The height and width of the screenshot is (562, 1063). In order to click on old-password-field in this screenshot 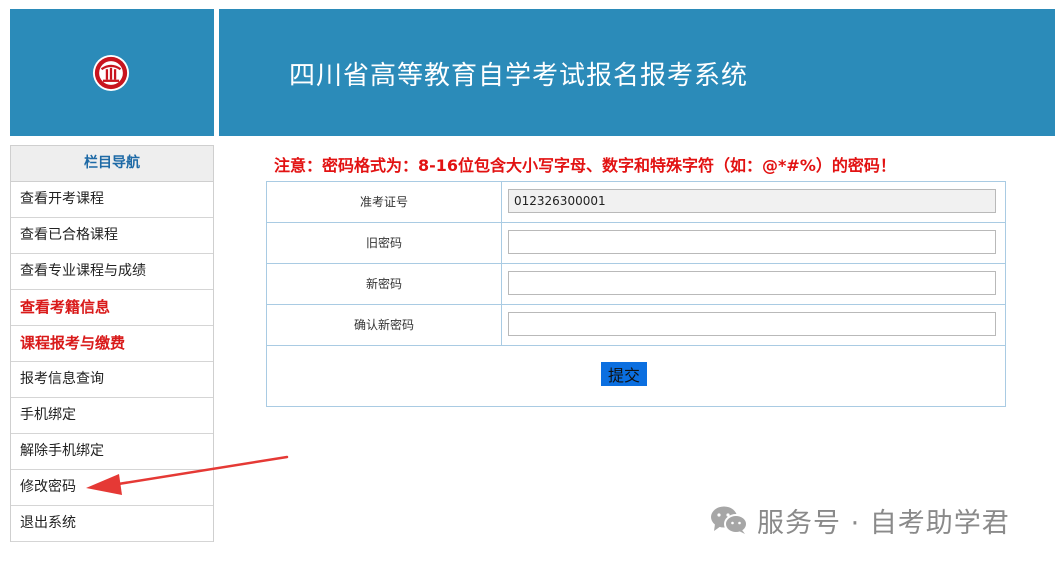, I will do `click(752, 242)`.